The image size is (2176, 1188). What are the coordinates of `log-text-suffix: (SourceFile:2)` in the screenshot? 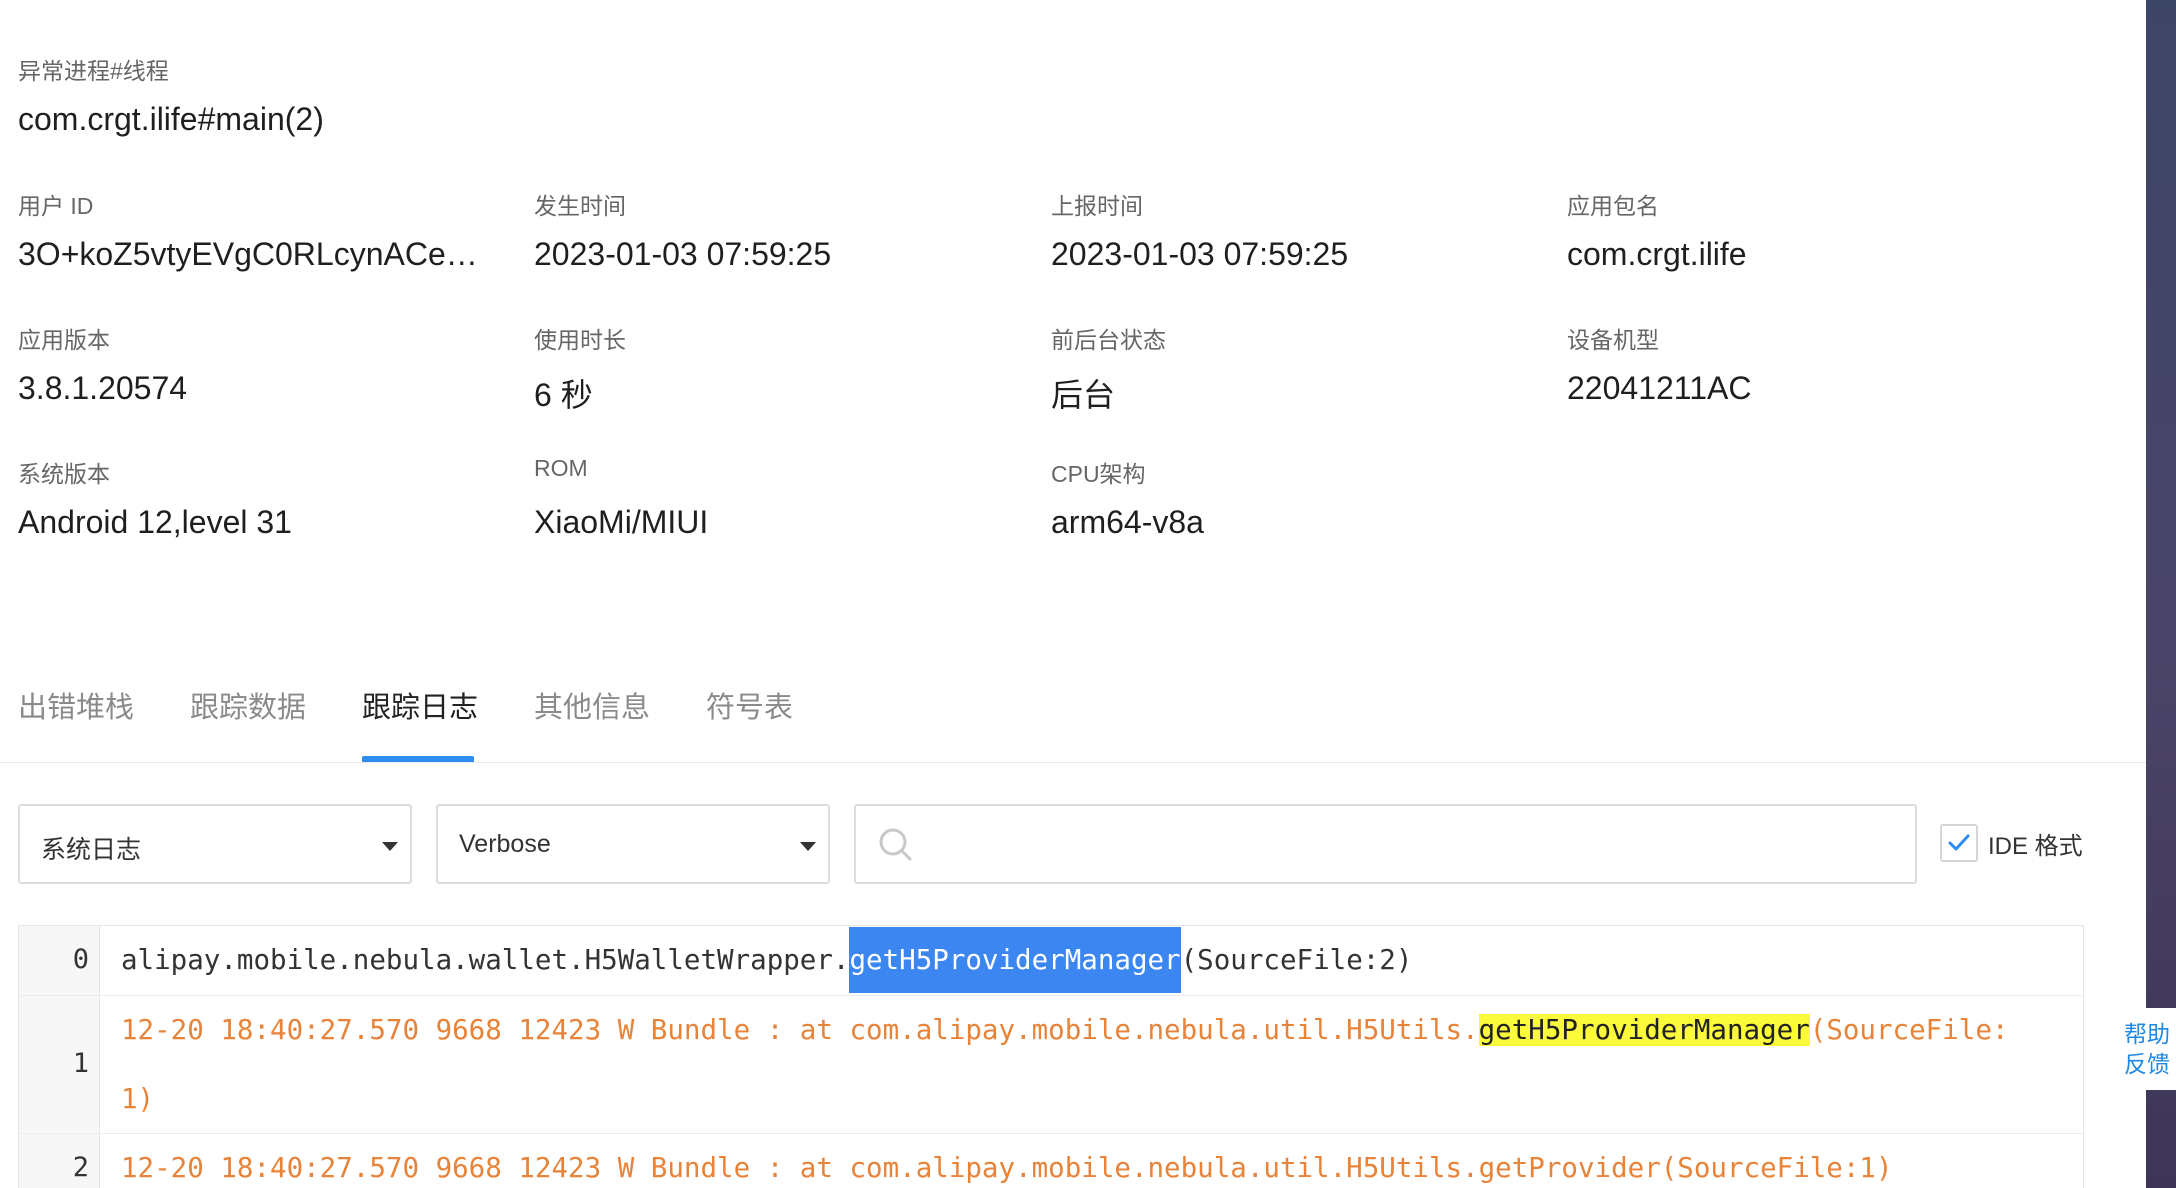 It's located at (1296, 960).